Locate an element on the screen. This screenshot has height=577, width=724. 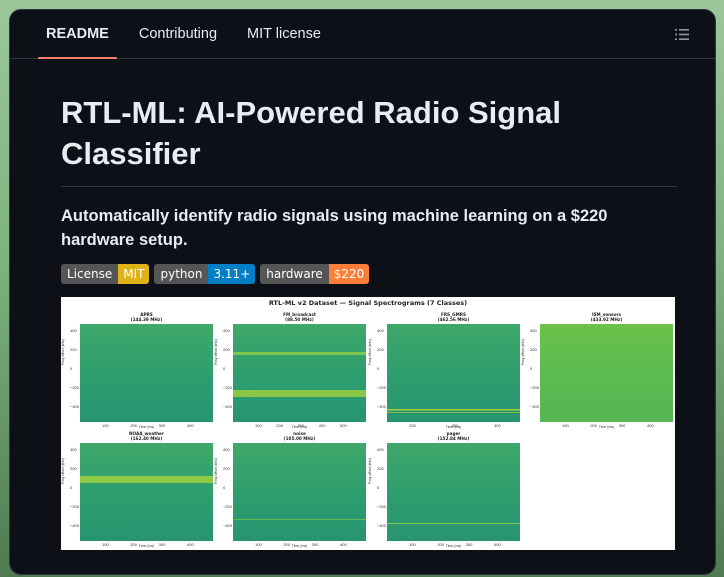
readme-tab-bar: README Contributing MIT license is located at coordinates (362, 34).